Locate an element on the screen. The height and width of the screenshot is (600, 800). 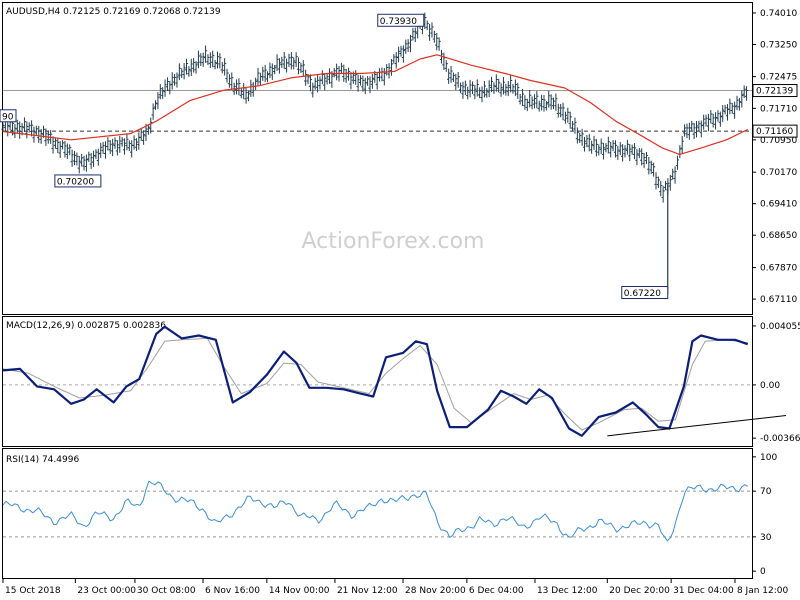
price-y-tick-label: 0.69410 is located at coordinates (778, 205).